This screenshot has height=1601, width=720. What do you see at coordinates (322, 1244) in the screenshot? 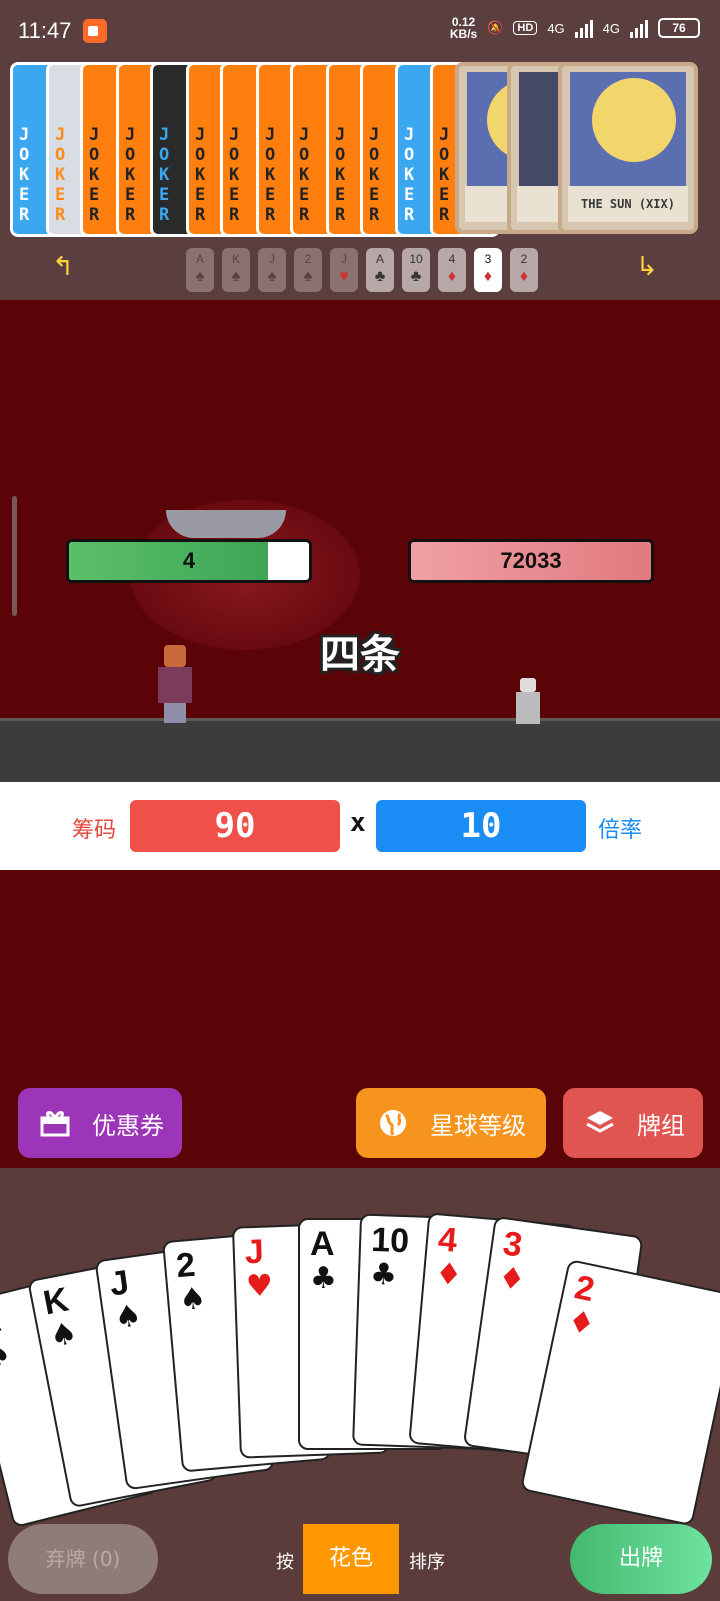
I see `card-rank: A` at bounding box center [322, 1244].